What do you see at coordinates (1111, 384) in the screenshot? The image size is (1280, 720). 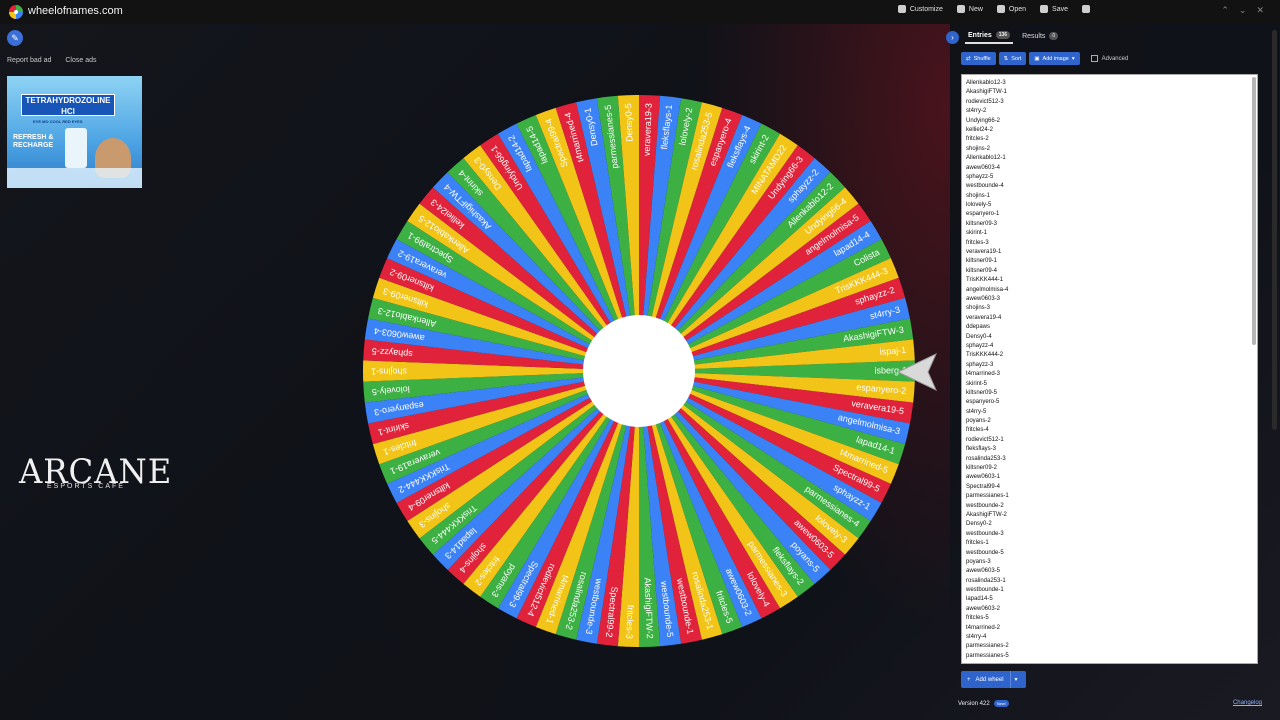 I see `entry-line: skirint-5` at bounding box center [1111, 384].